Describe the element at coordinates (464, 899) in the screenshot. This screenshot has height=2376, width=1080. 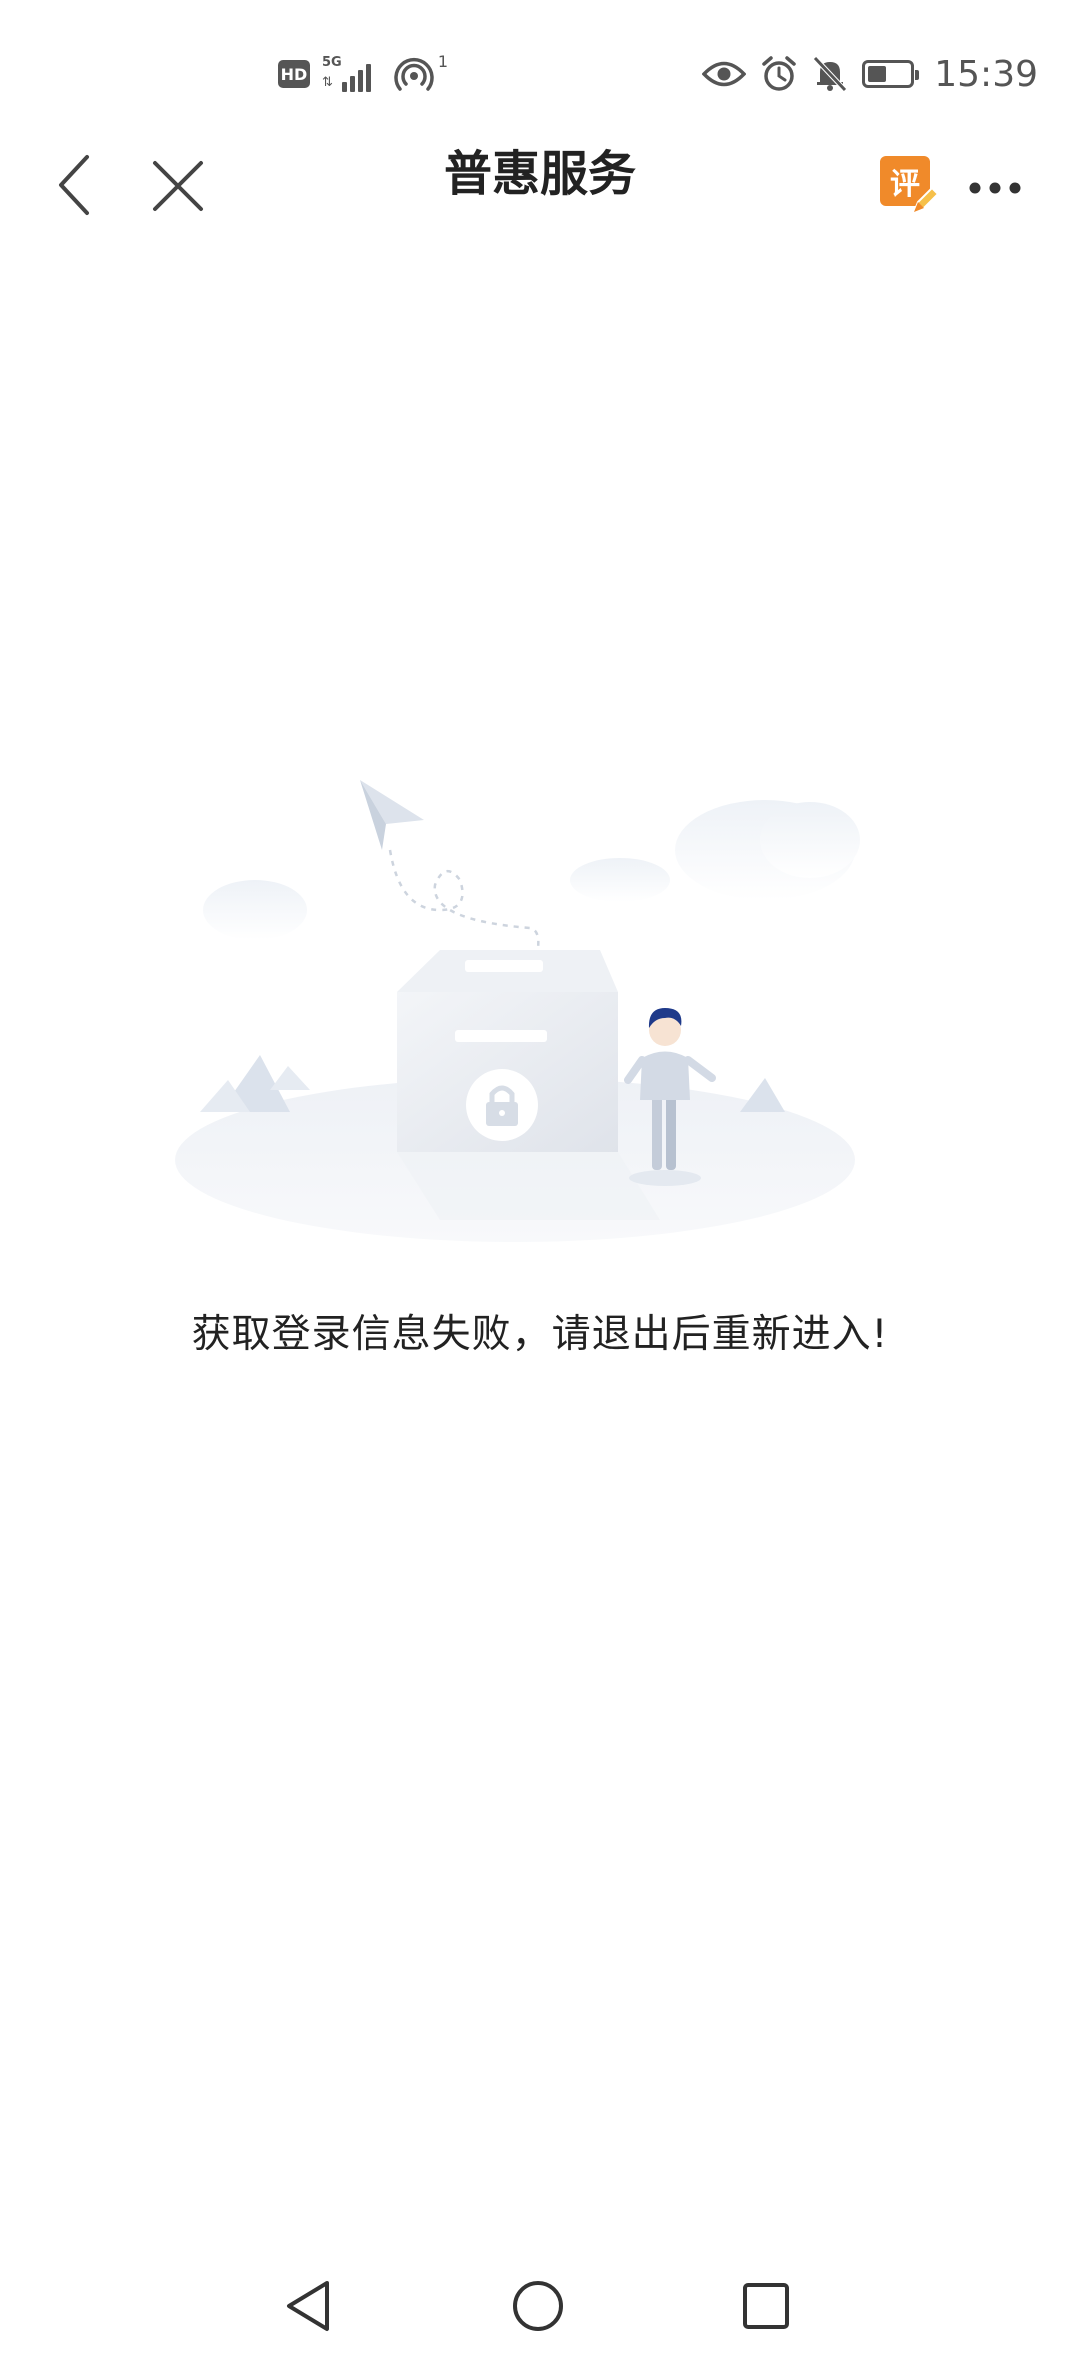
I see `plane-trail` at that location.